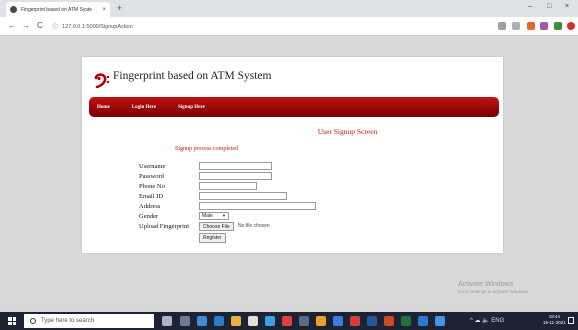  Describe the element at coordinates (12, 321) in the screenshot. I see `windows-start-icon` at that location.